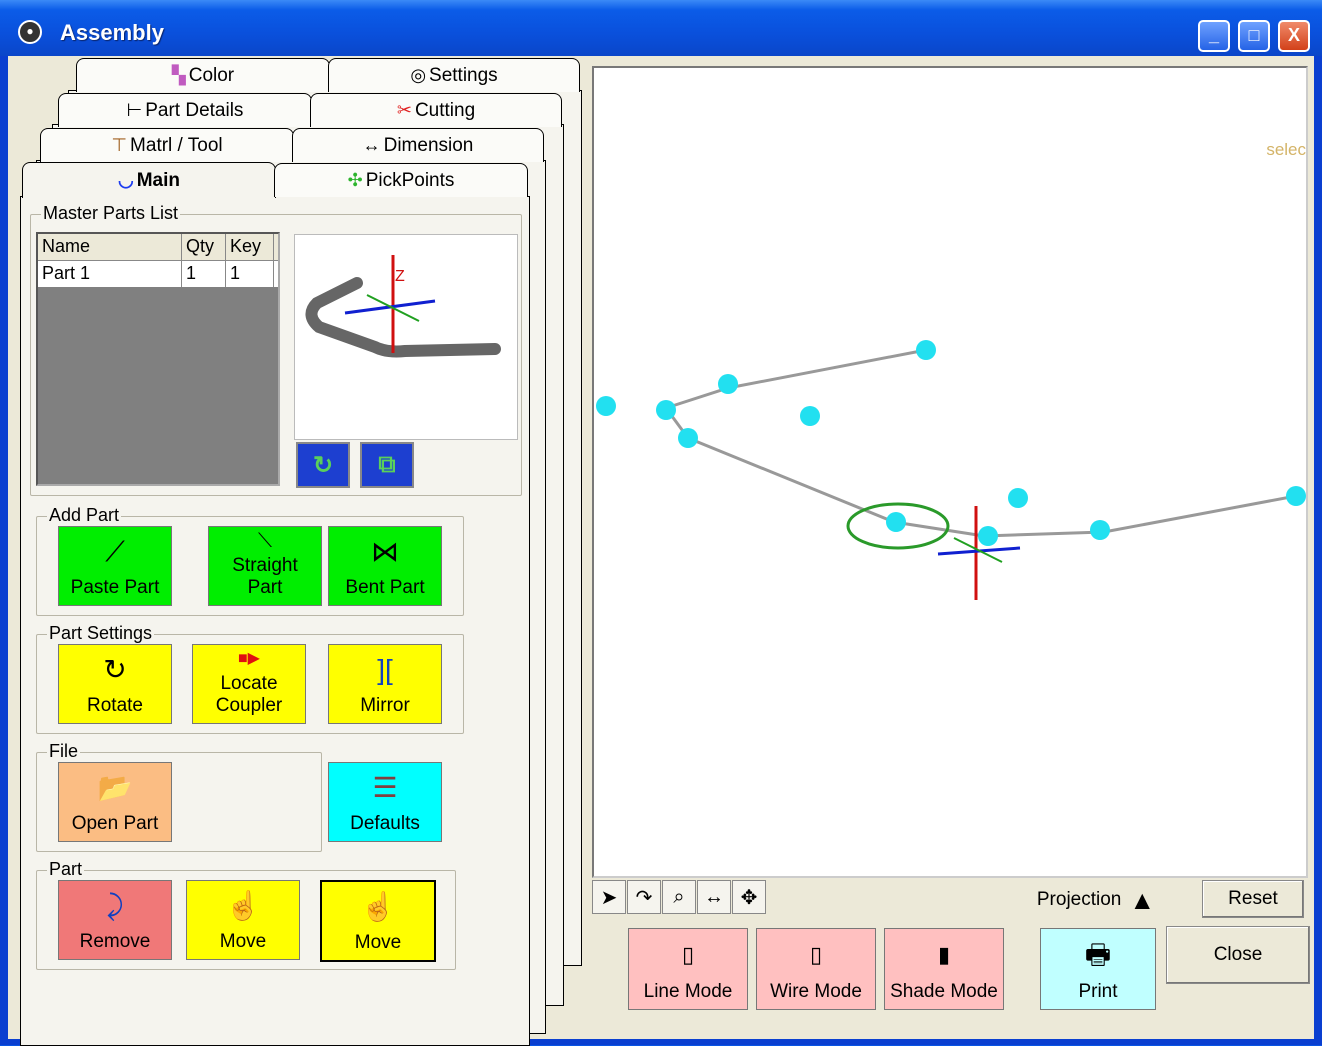 This screenshot has height=1046, width=1322. What do you see at coordinates (30, 32) in the screenshot?
I see `app-icon: ●` at bounding box center [30, 32].